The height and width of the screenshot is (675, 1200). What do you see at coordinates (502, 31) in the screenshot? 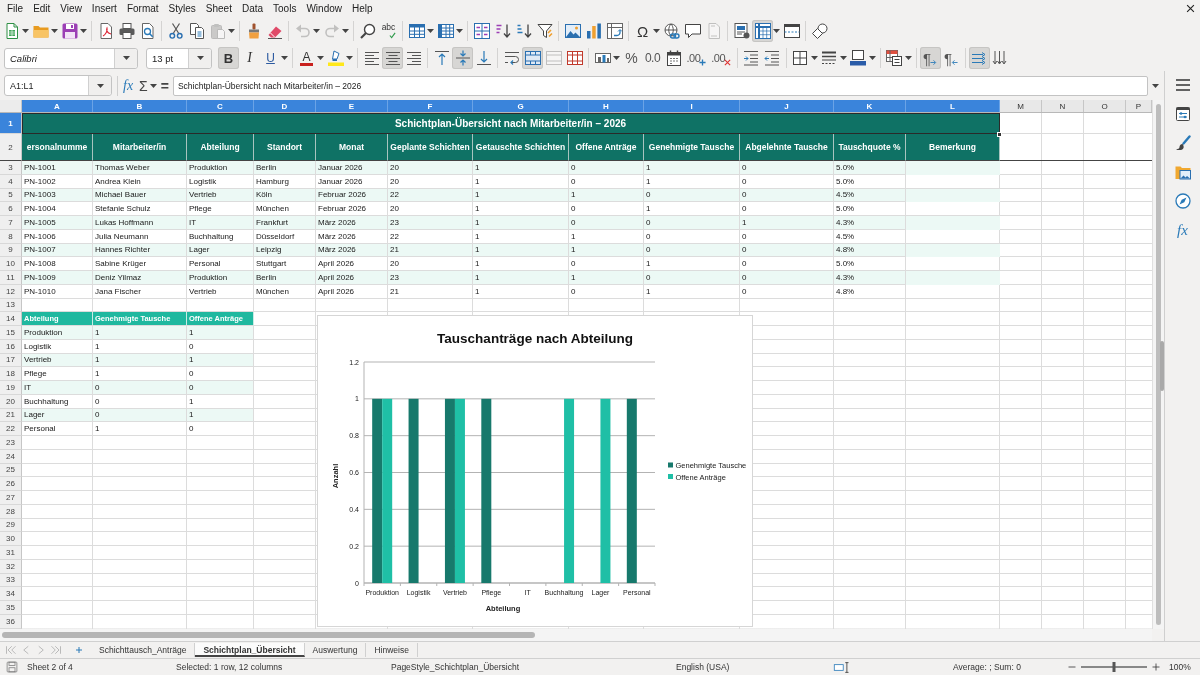
I see `sort-ascending-icon` at bounding box center [502, 31].